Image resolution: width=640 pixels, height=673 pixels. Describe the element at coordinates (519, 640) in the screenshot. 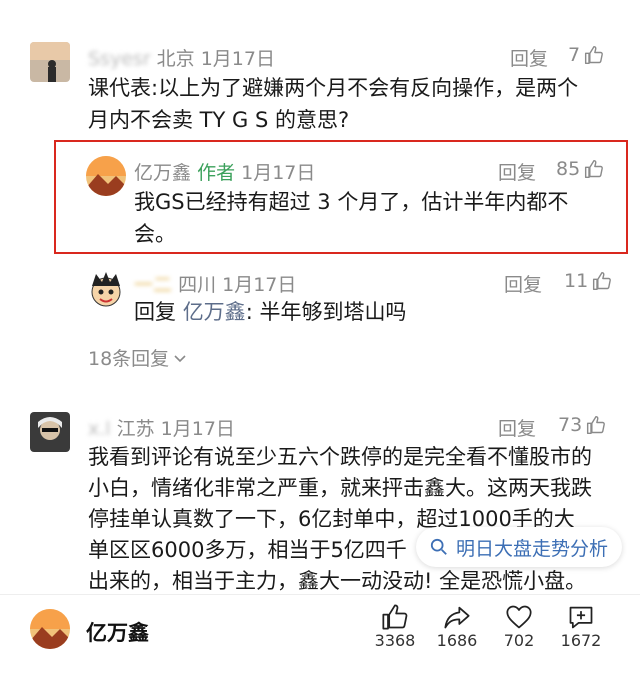

I see `favorite-count: 702` at that location.